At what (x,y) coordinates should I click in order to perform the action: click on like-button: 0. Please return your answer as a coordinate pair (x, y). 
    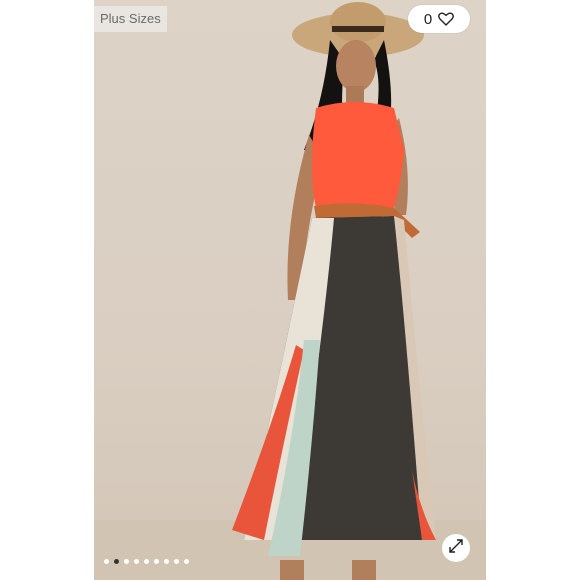
    Looking at the image, I should click on (439, 19).